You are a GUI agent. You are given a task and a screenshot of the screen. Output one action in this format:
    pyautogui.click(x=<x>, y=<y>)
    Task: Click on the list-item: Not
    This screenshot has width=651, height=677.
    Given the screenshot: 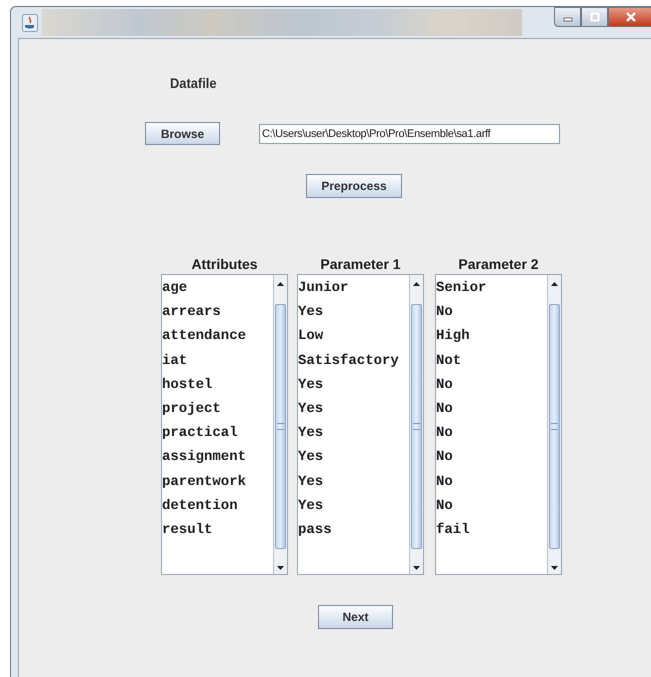 What is the action you would take?
    pyautogui.click(x=491, y=360)
    